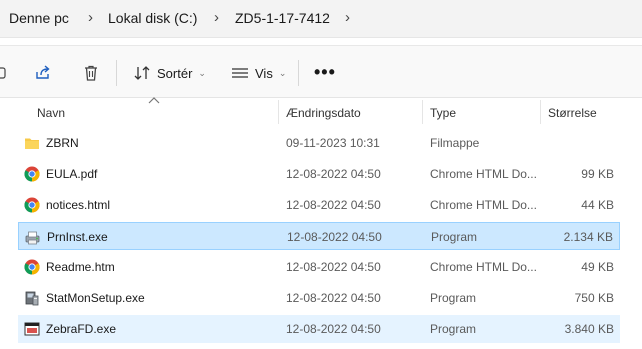  What do you see at coordinates (154, 100) in the screenshot?
I see `sort-ascending-icon` at bounding box center [154, 100].